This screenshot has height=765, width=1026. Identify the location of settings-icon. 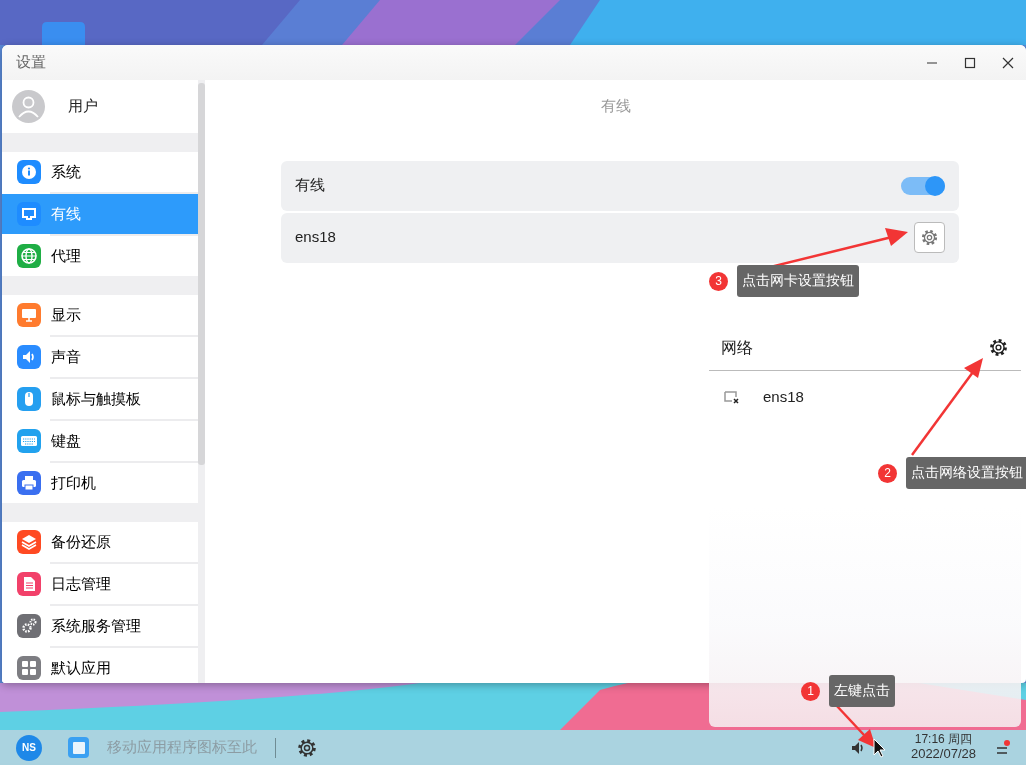
(307, 747).